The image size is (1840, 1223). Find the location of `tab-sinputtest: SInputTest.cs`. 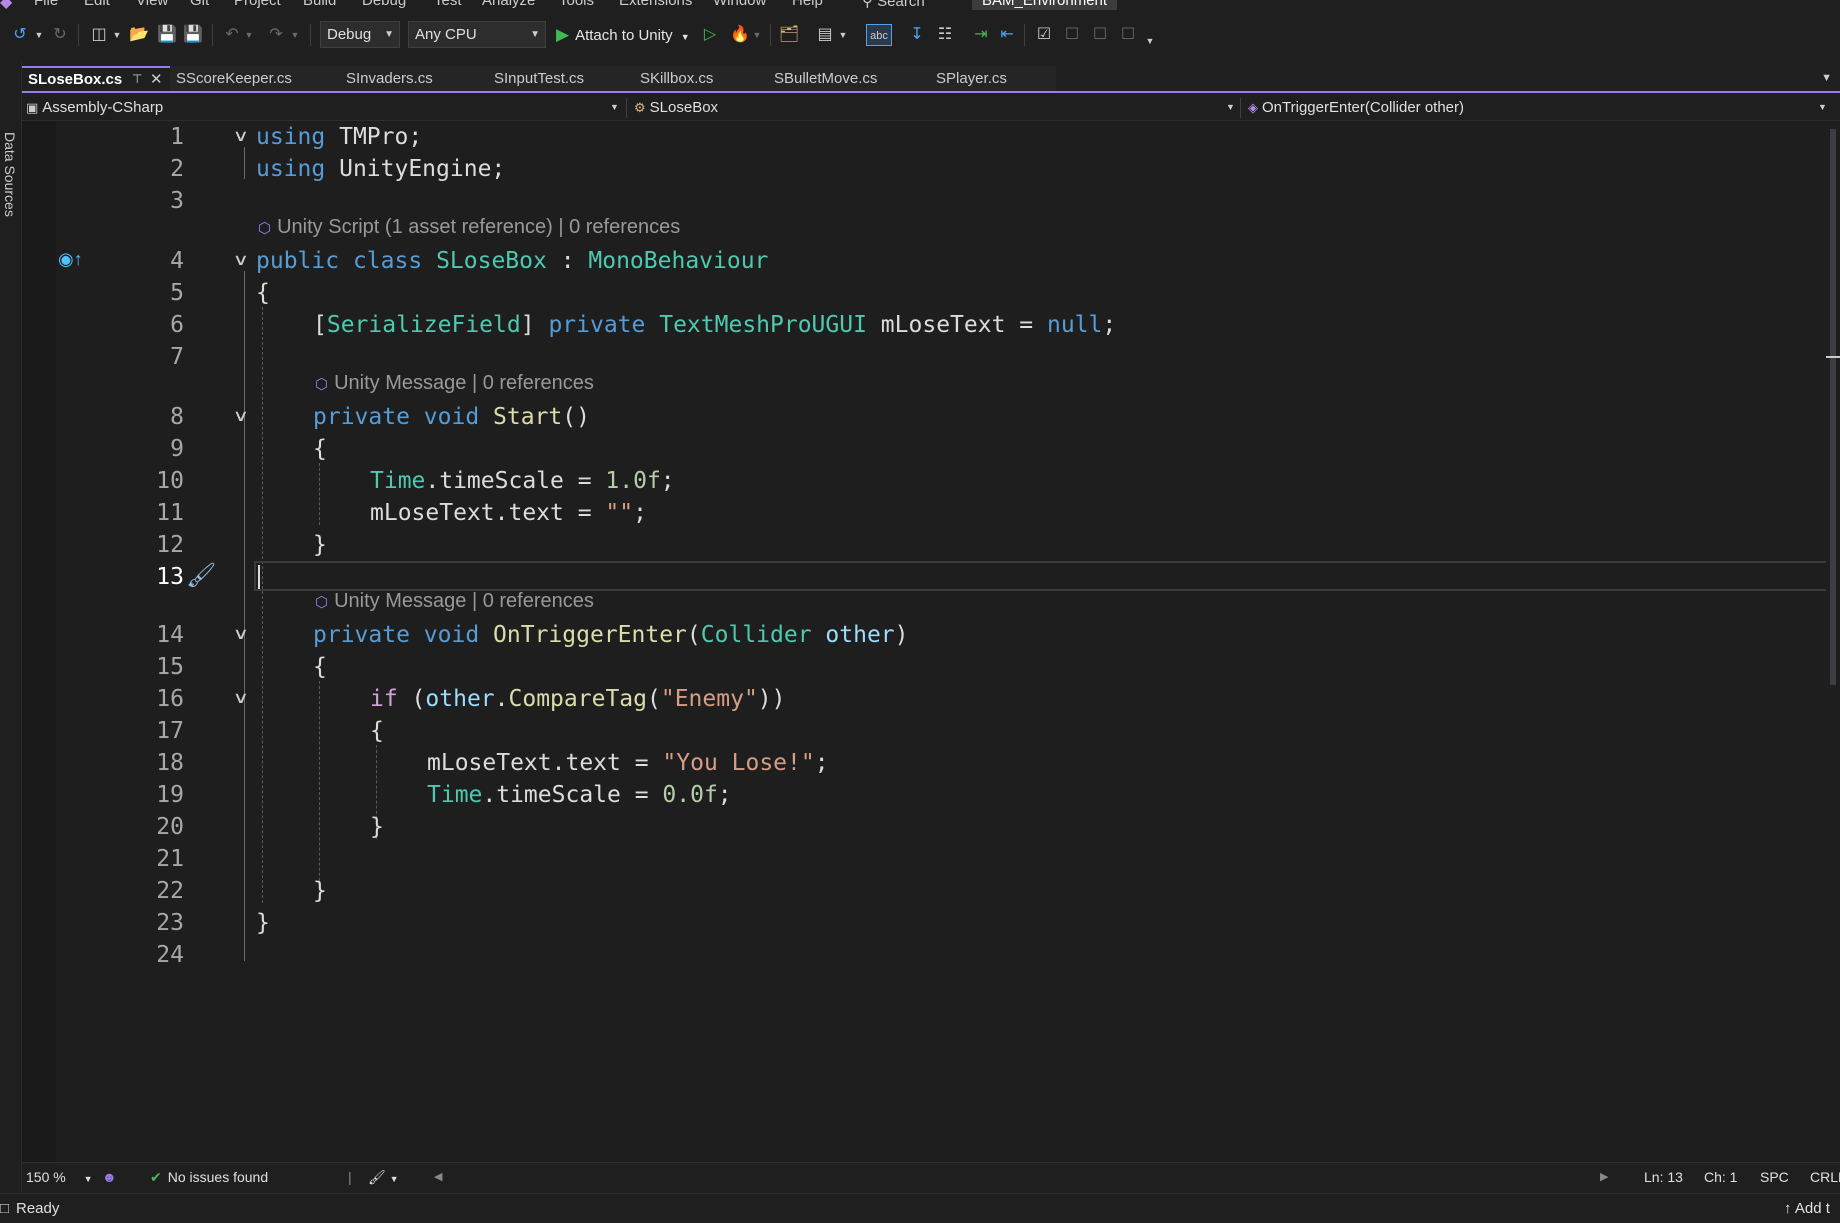

tab-sinputtest: SInputTest.cs is located at coordinates (561, 78).